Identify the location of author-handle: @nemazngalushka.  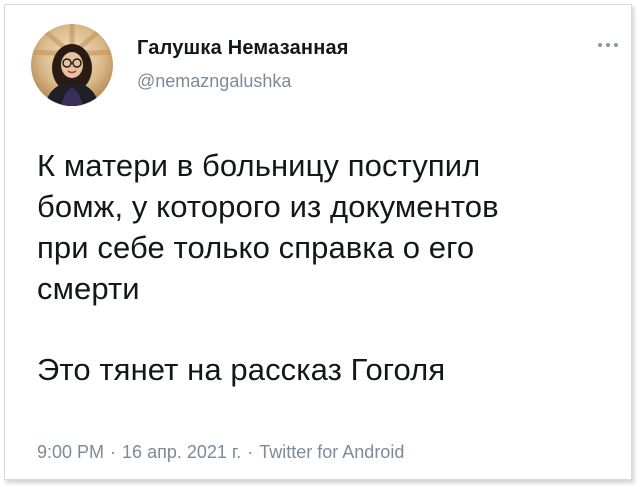
(214, 81).